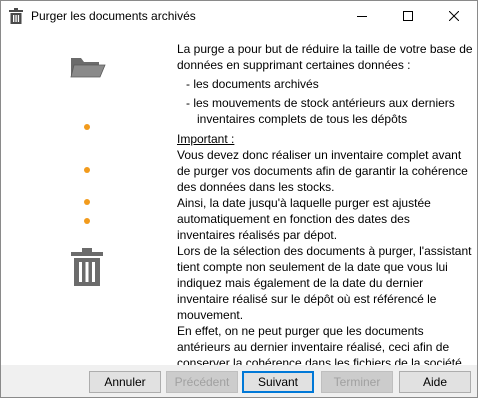  Describe the element at coordinates (435, 382) in the screenshot. I see `help-button: Aide` at that location.